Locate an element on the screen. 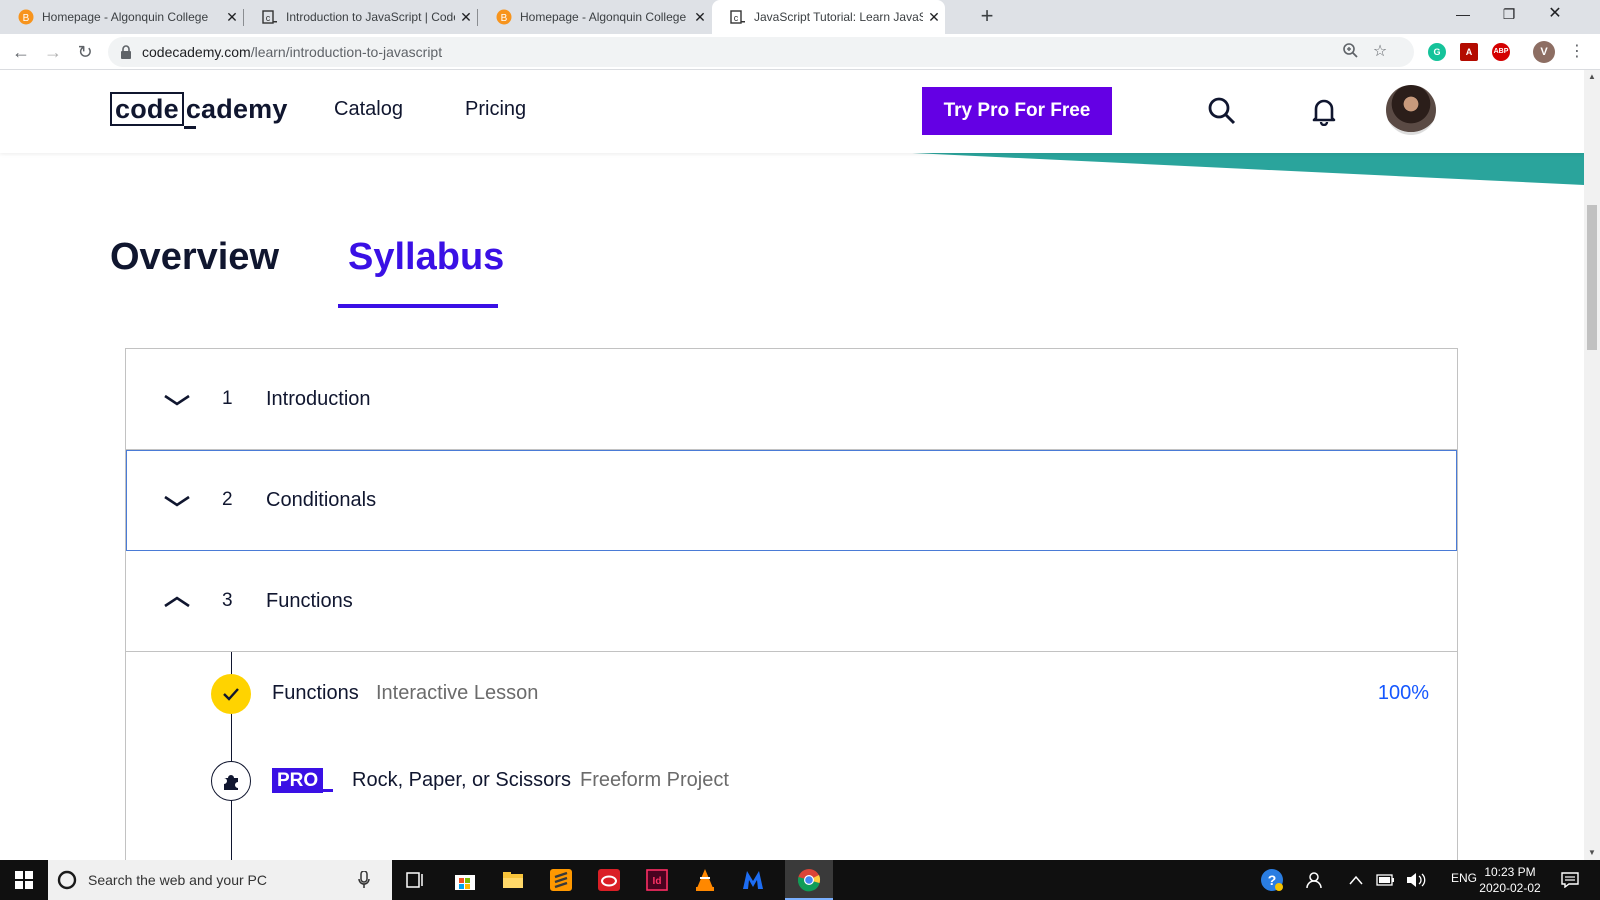 Image resolution: width=1600 pixels, height=900 pixels. module-title: Functions is located at coordinates (309, 600).